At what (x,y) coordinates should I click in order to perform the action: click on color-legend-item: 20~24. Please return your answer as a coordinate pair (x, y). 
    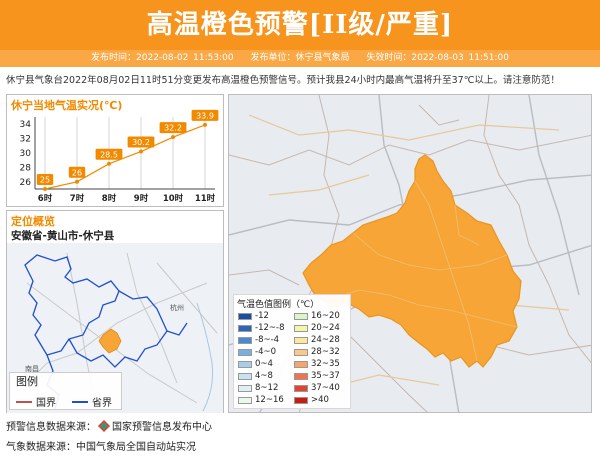
    Looking at the image, I should click on (317, 328).